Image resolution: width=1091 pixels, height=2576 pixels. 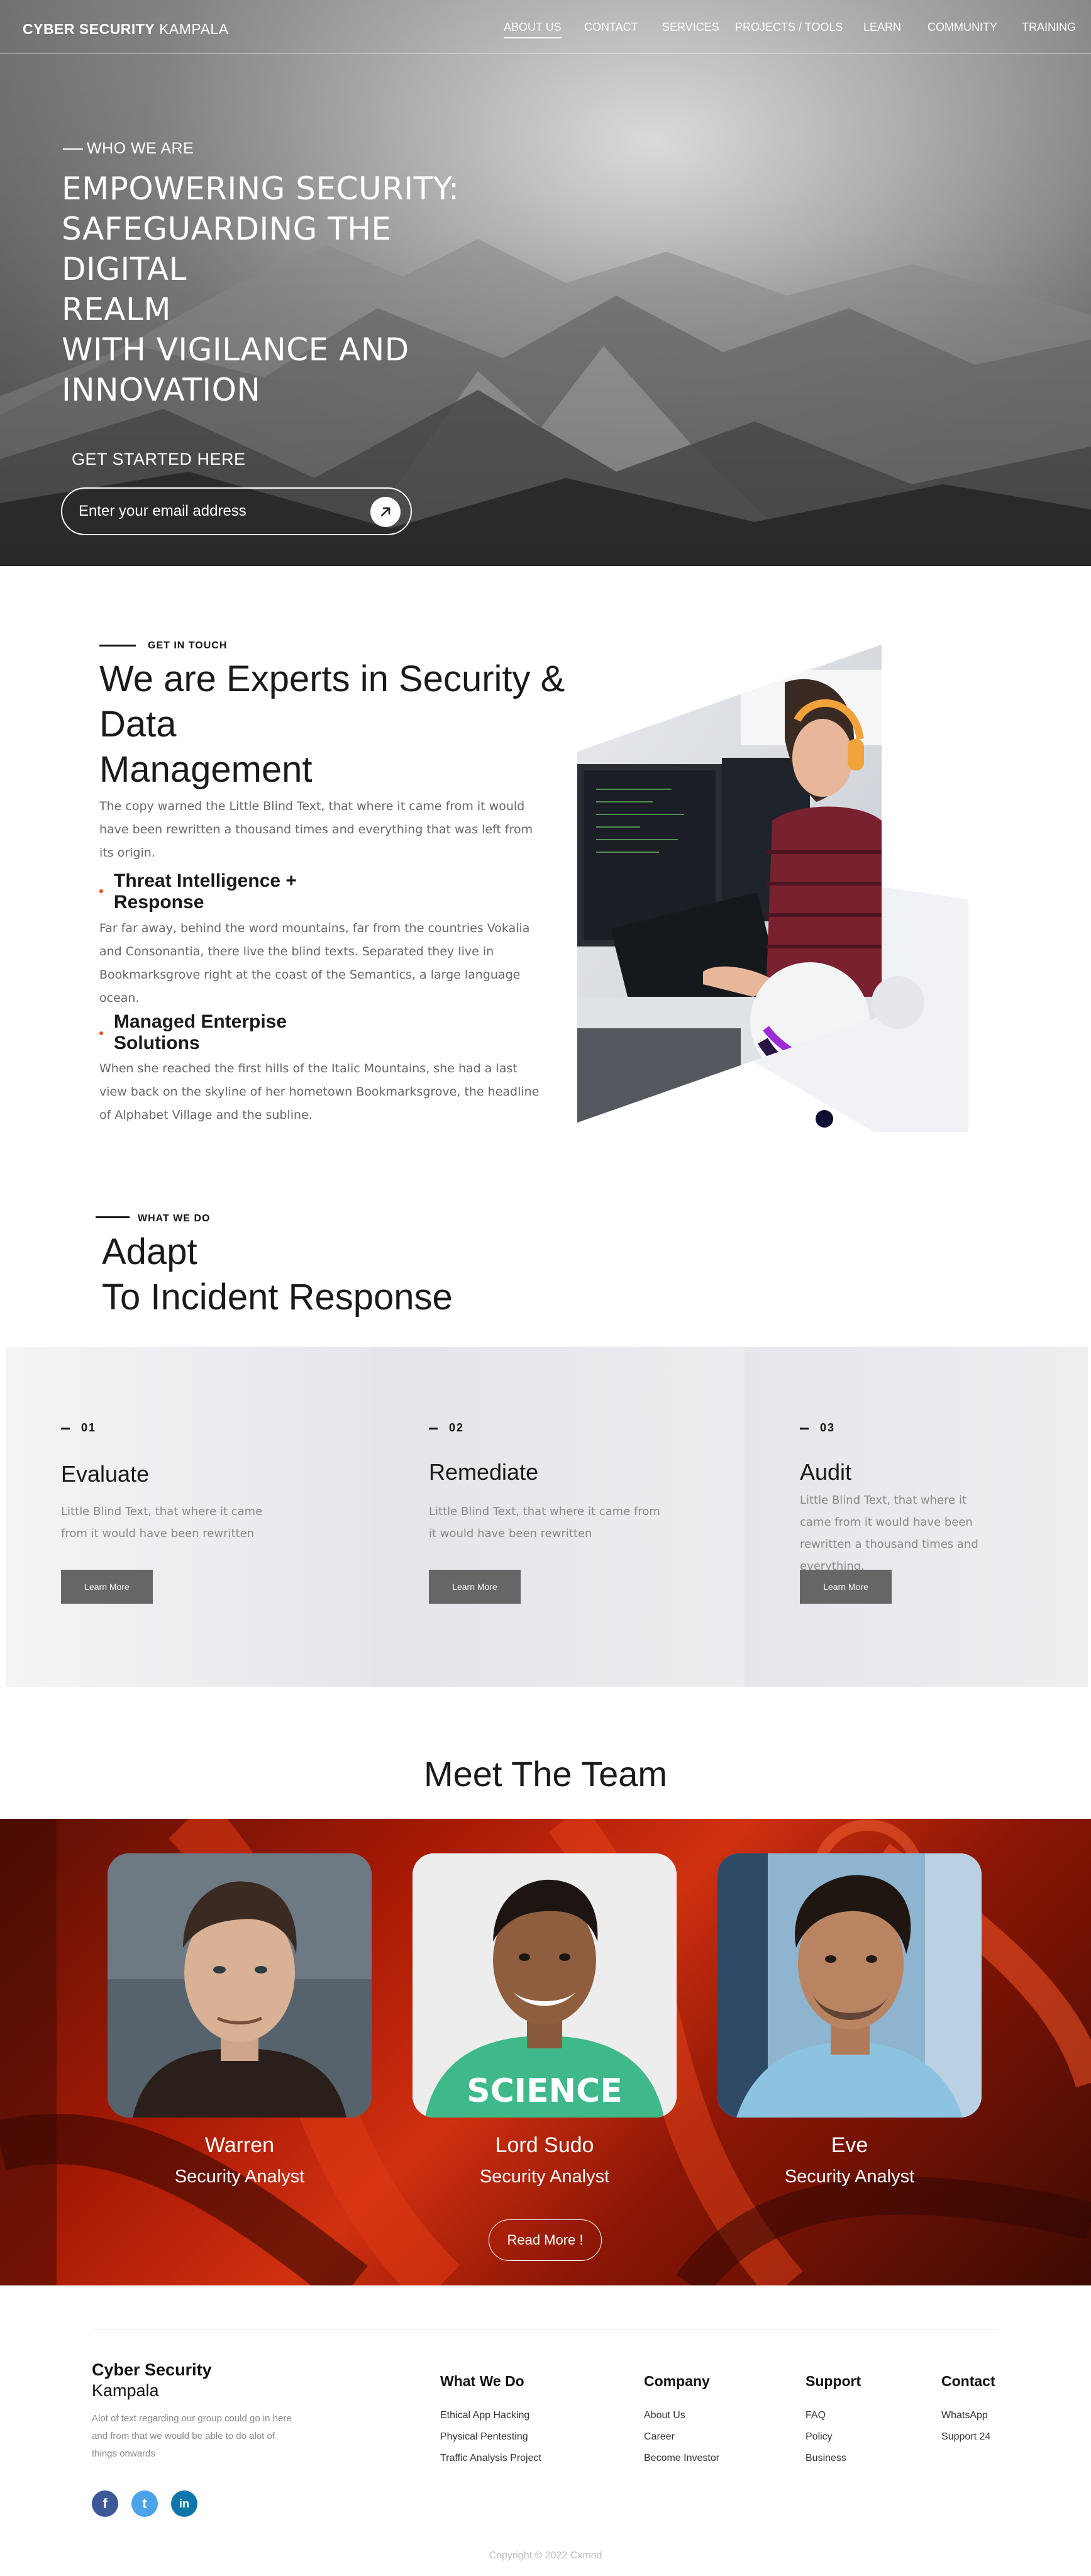 I want to click on footer-link: Traffic Analysis Project, so click(x=490, y=2458).